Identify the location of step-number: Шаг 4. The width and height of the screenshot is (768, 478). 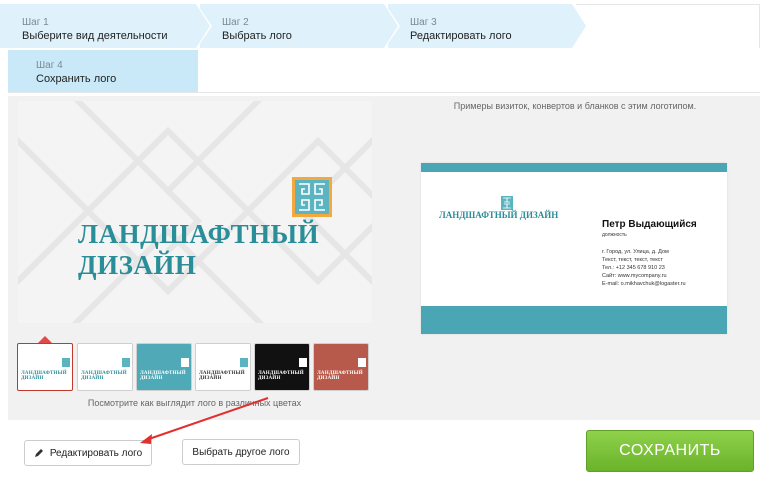
(49, 65).